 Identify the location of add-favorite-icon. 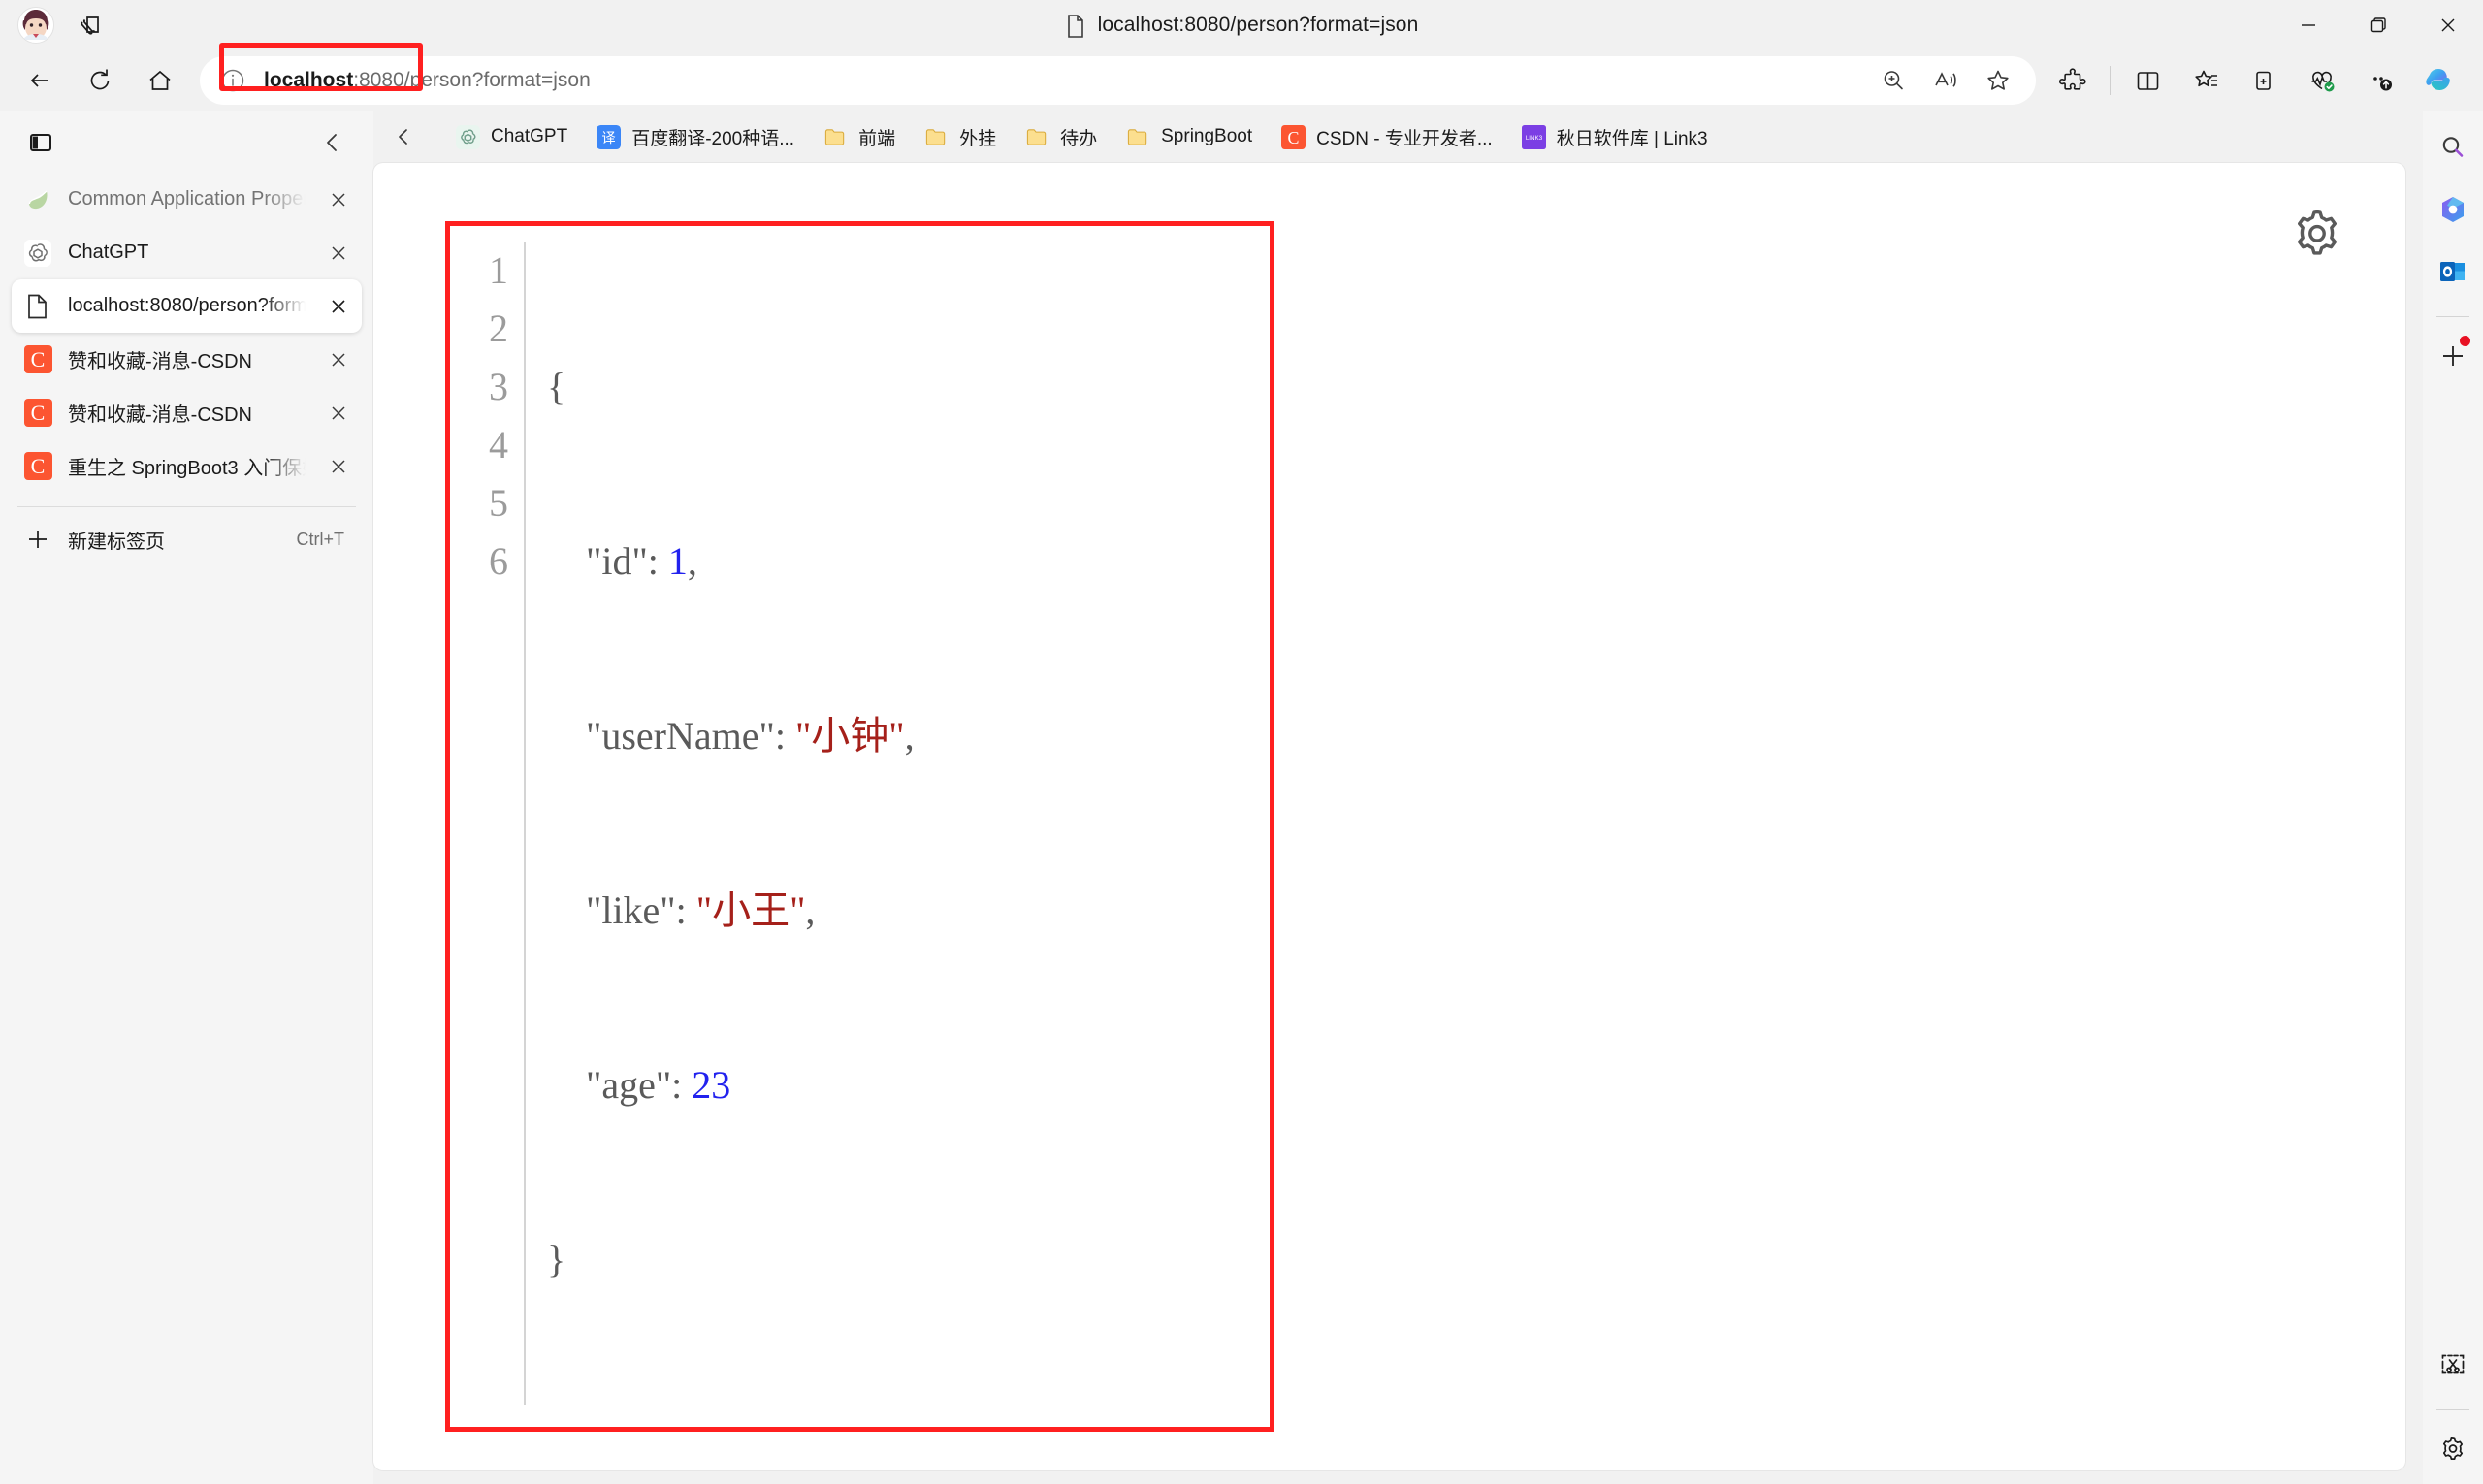
(1998, 80).